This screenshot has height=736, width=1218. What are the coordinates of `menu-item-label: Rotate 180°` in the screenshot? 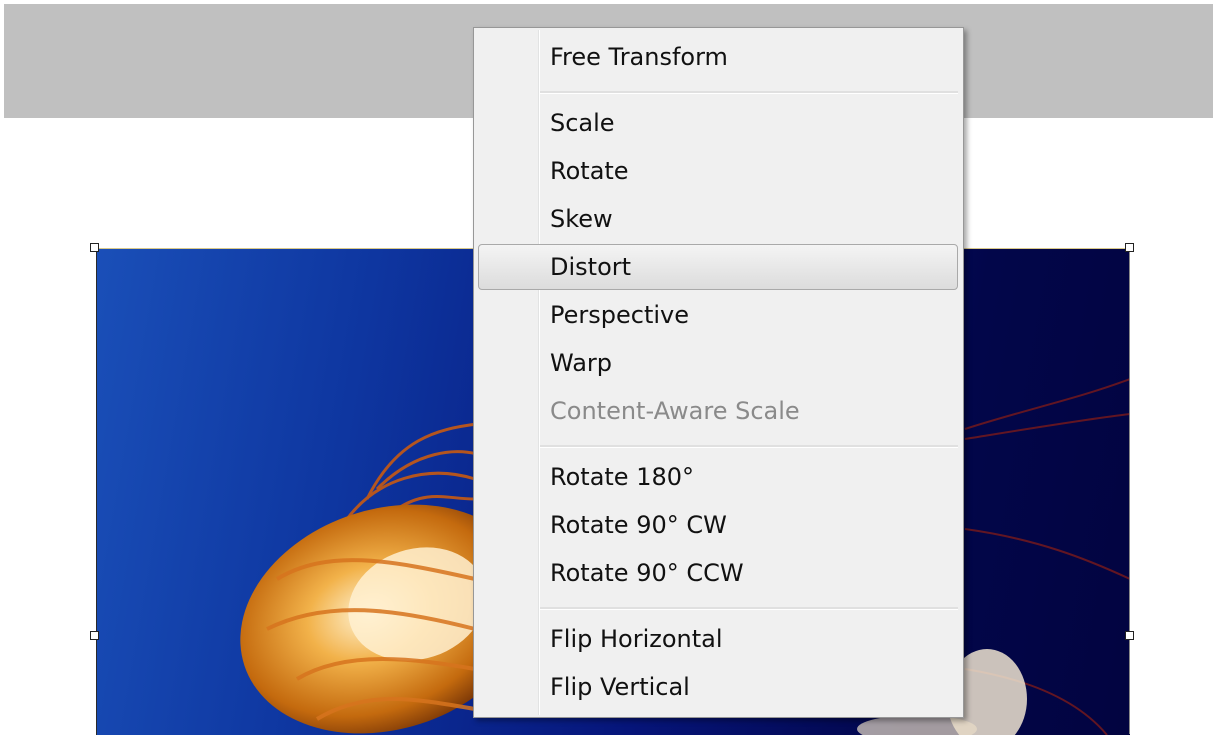 It's located at (622, 477).